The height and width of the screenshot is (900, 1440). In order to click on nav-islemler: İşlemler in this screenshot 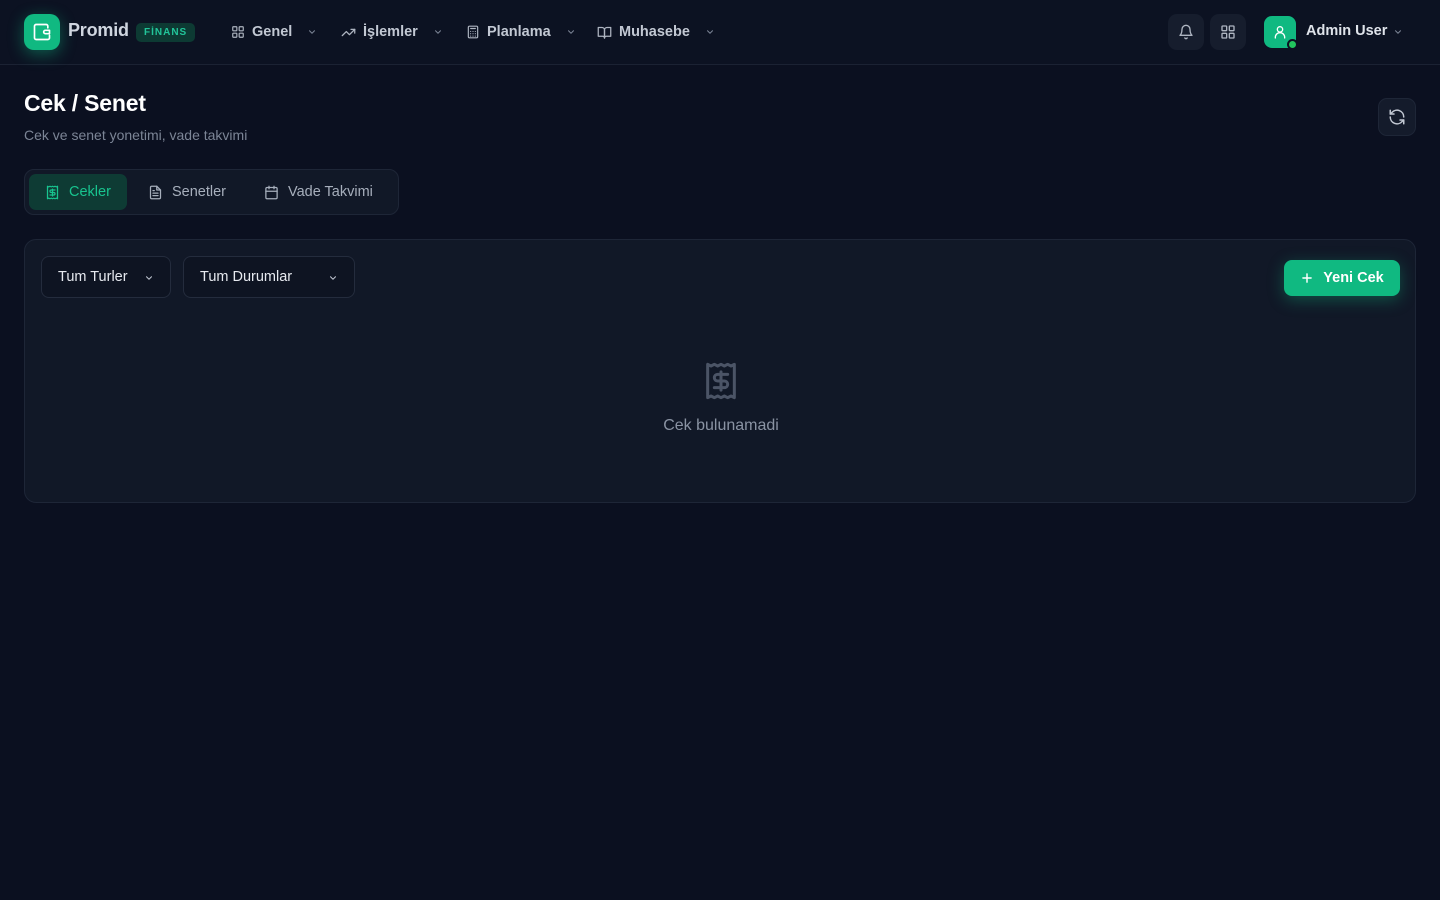, I will do `click(392, 32)`.